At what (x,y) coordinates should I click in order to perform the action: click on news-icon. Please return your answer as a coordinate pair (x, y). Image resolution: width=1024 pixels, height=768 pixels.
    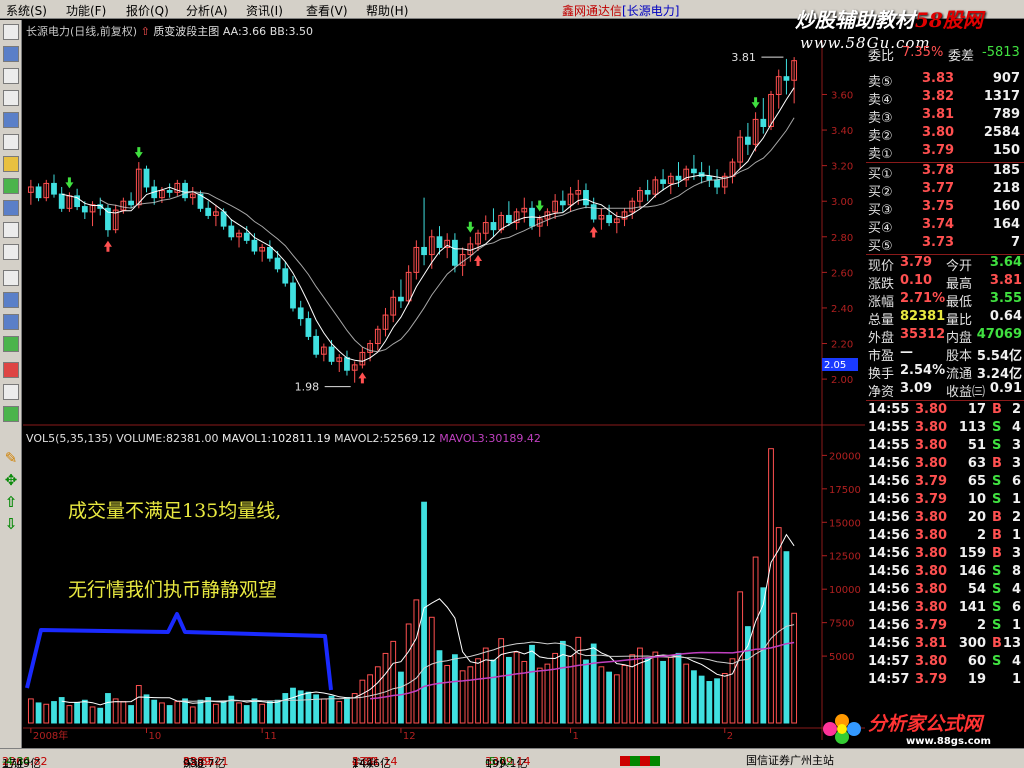
    Looking at the image, I should click on (11, 344).